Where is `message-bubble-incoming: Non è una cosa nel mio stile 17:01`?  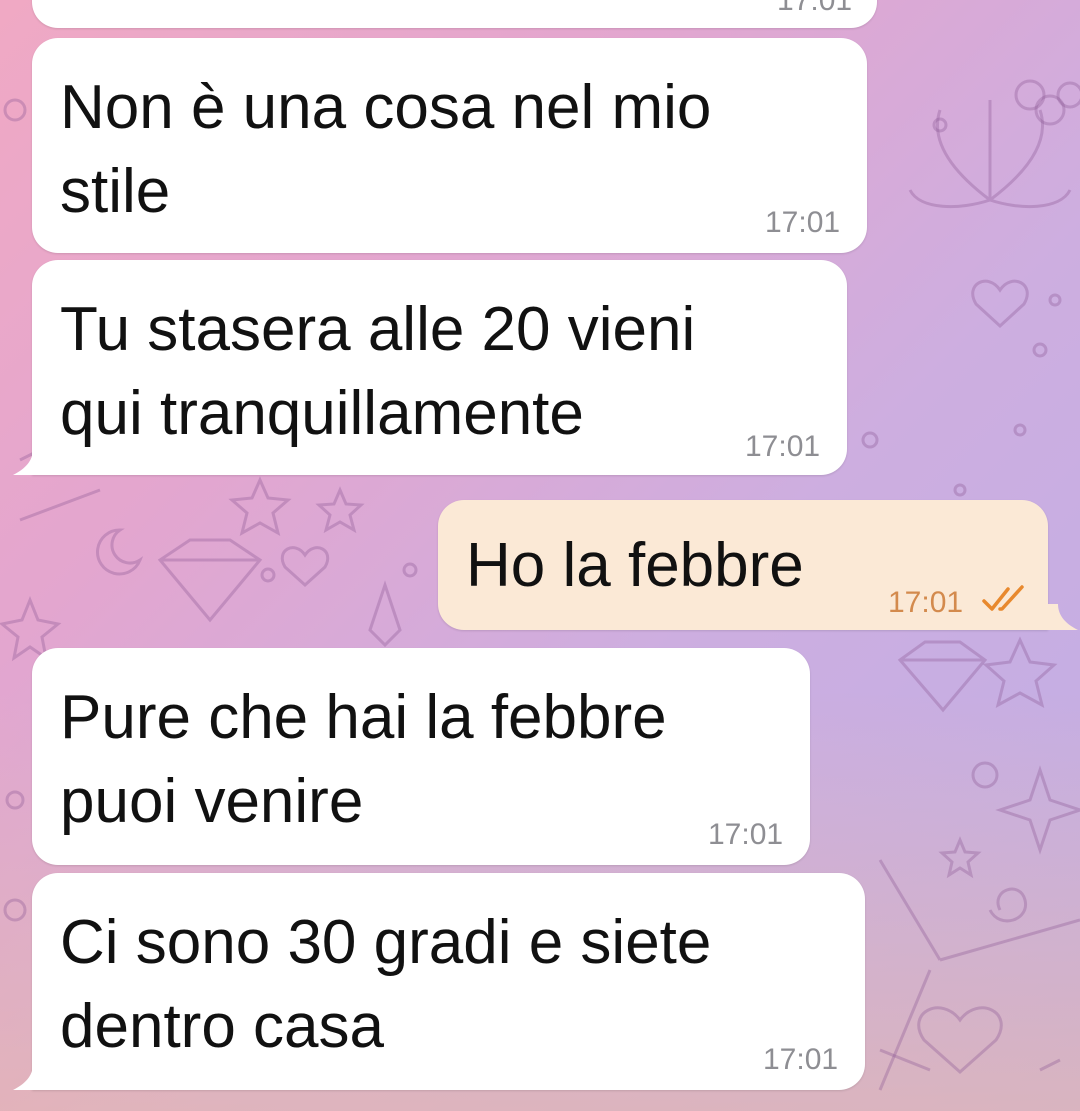 message-bubble-incoming: Non è una cosa nel mio stile 17:01 is located at coordinates (449, 145).